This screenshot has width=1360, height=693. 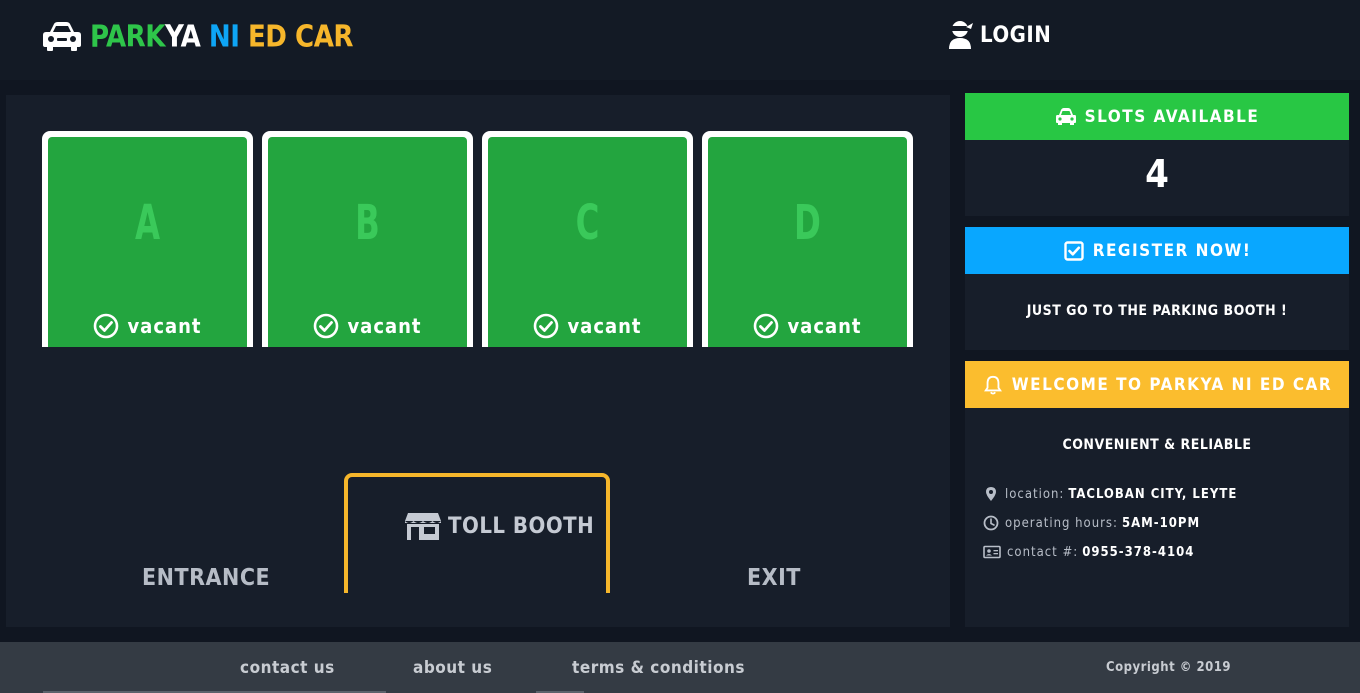 What do you see at coordinates (774, 578) in the screenshot?
I see `exit-label: EXIT` at bounding box center [774, 578].